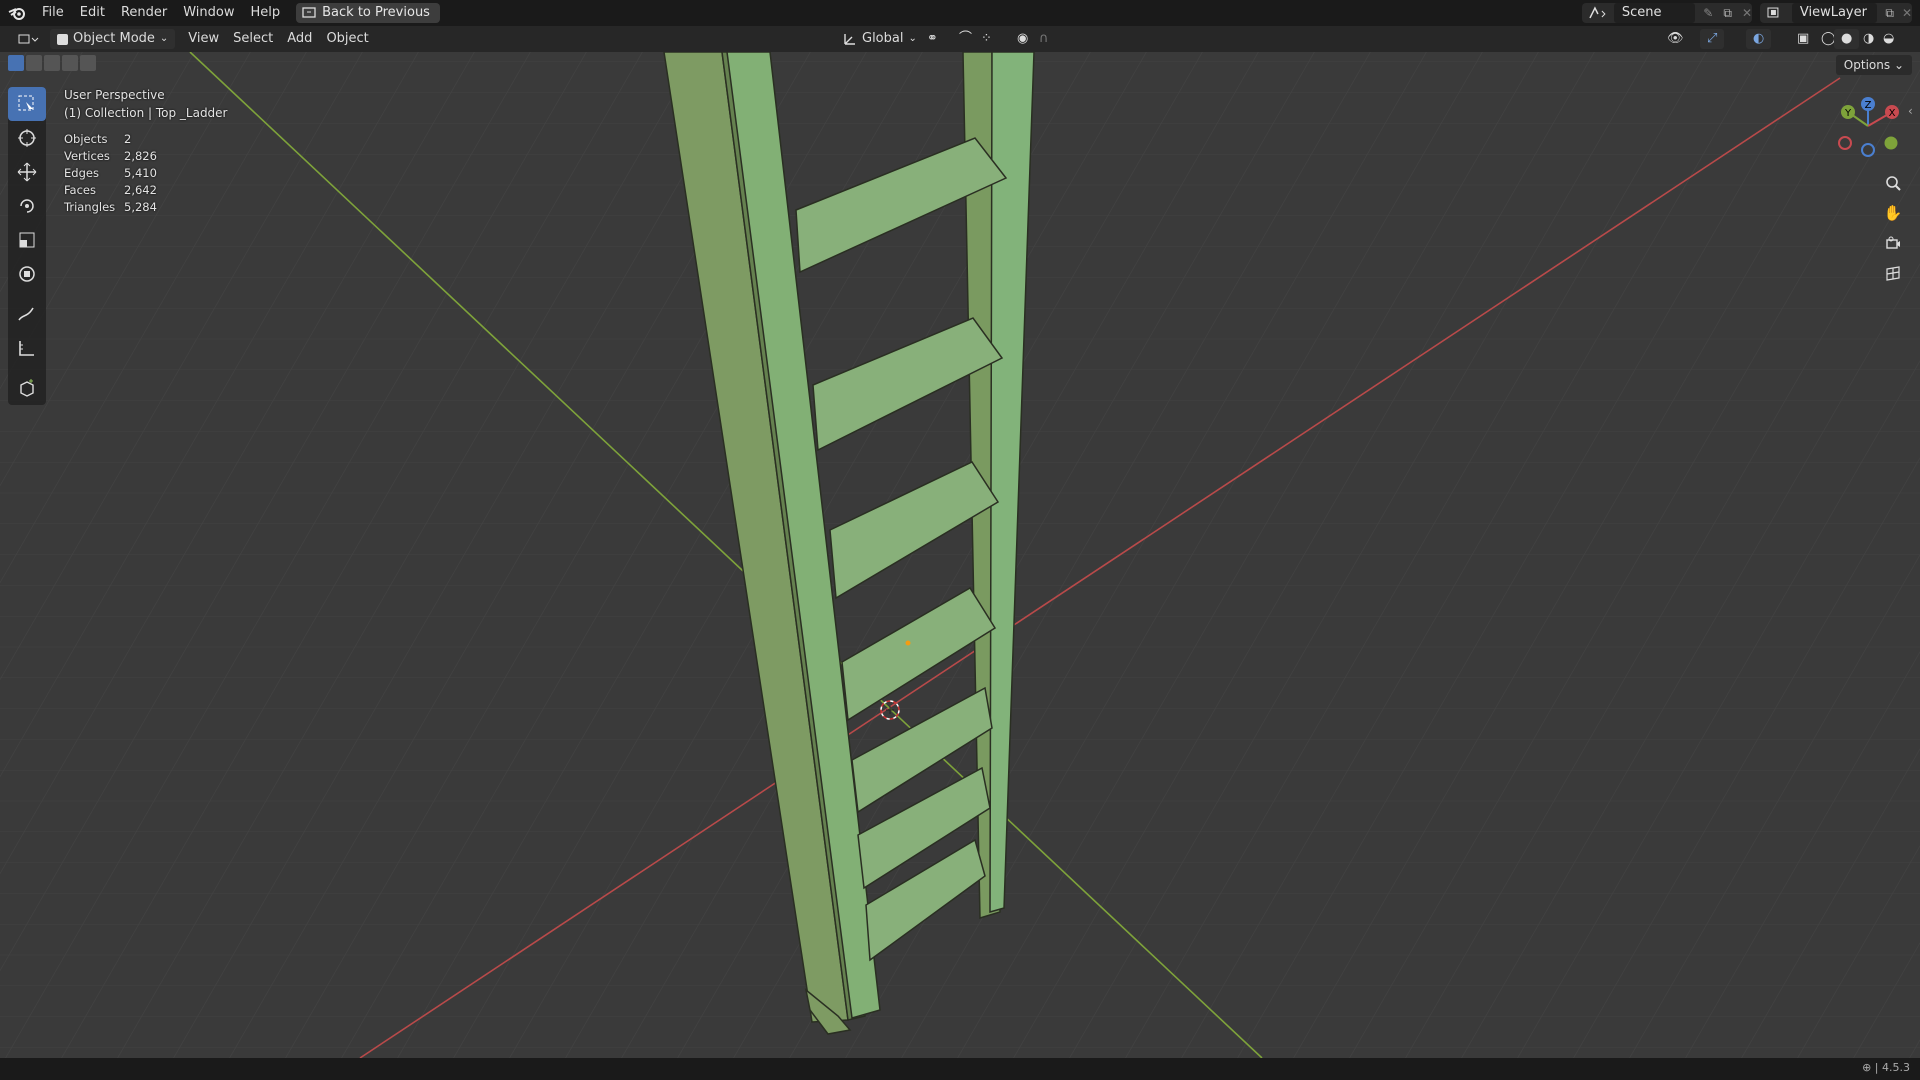 The image size is (1920, 1080). What do you see at coordinates (1803, 39) in the screenshot?
I see `xray-toggle-icon: ▣` at bounding box center [1803, 39].